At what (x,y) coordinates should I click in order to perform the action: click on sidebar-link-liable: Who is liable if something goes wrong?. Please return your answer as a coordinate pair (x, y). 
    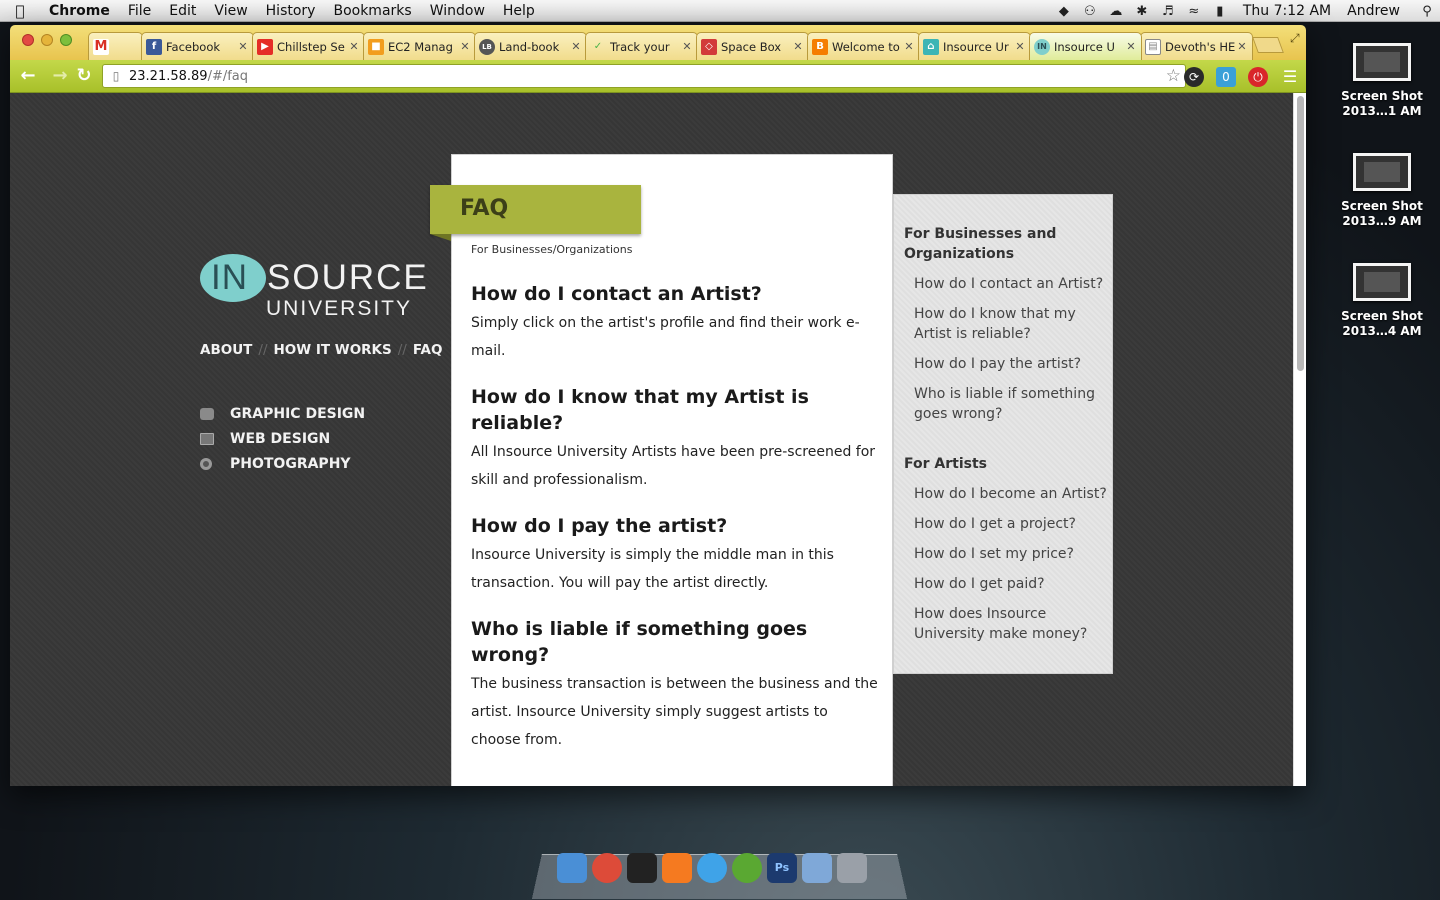
    Looking at the image, I should click on (1011, 404).